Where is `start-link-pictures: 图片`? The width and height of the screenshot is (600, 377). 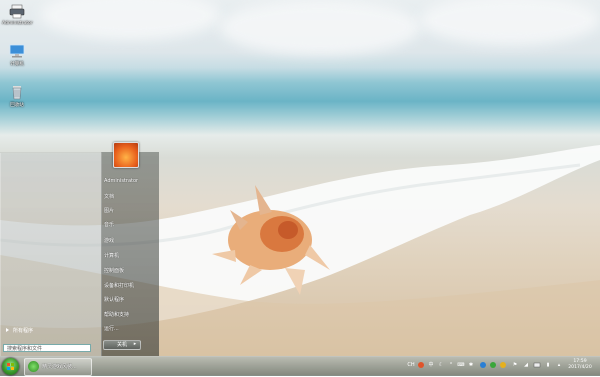
start-link-pictures: 图片 is located at coordinates (109, 210).